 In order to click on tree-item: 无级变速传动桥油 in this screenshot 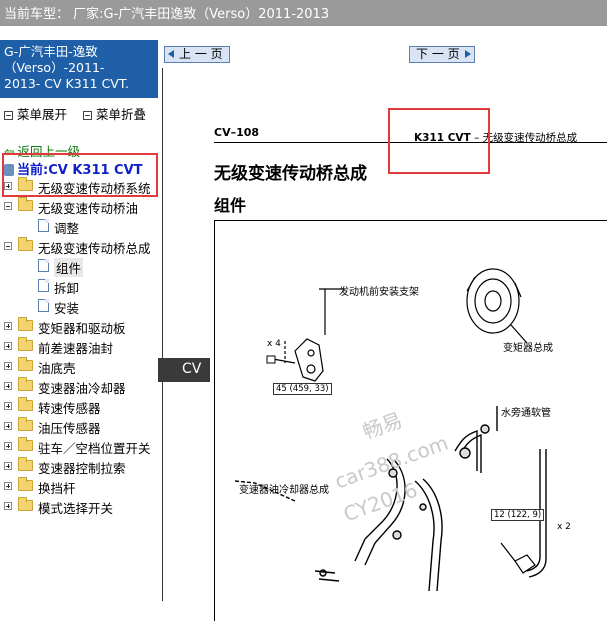, I will do `click(79, 206)`.